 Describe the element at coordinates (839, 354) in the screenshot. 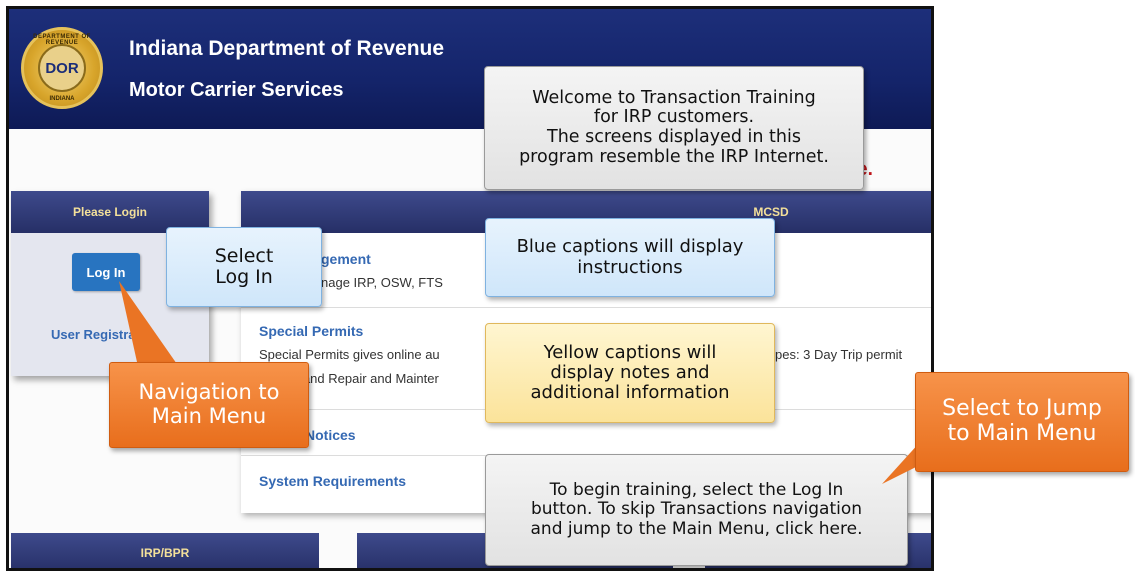

I see `special-permits-desc-right: pes: 3 Day Trip permit` at that location.